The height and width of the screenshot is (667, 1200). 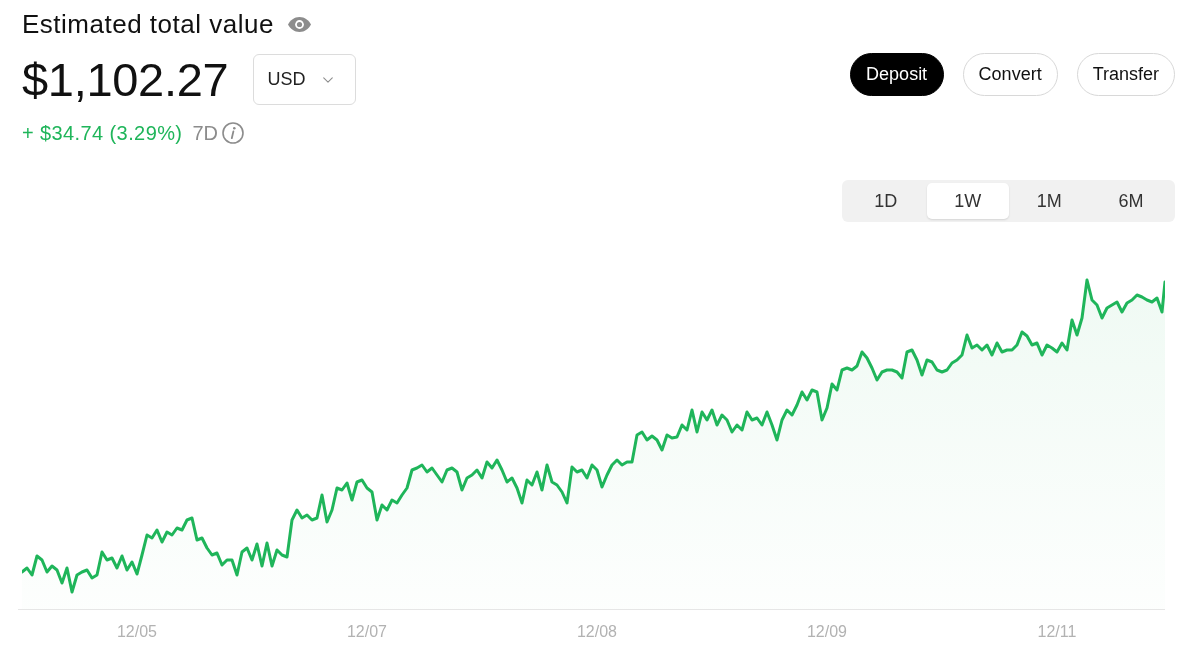 I want to click on total-amount: $1,102.27, so click(x=125, y=79).